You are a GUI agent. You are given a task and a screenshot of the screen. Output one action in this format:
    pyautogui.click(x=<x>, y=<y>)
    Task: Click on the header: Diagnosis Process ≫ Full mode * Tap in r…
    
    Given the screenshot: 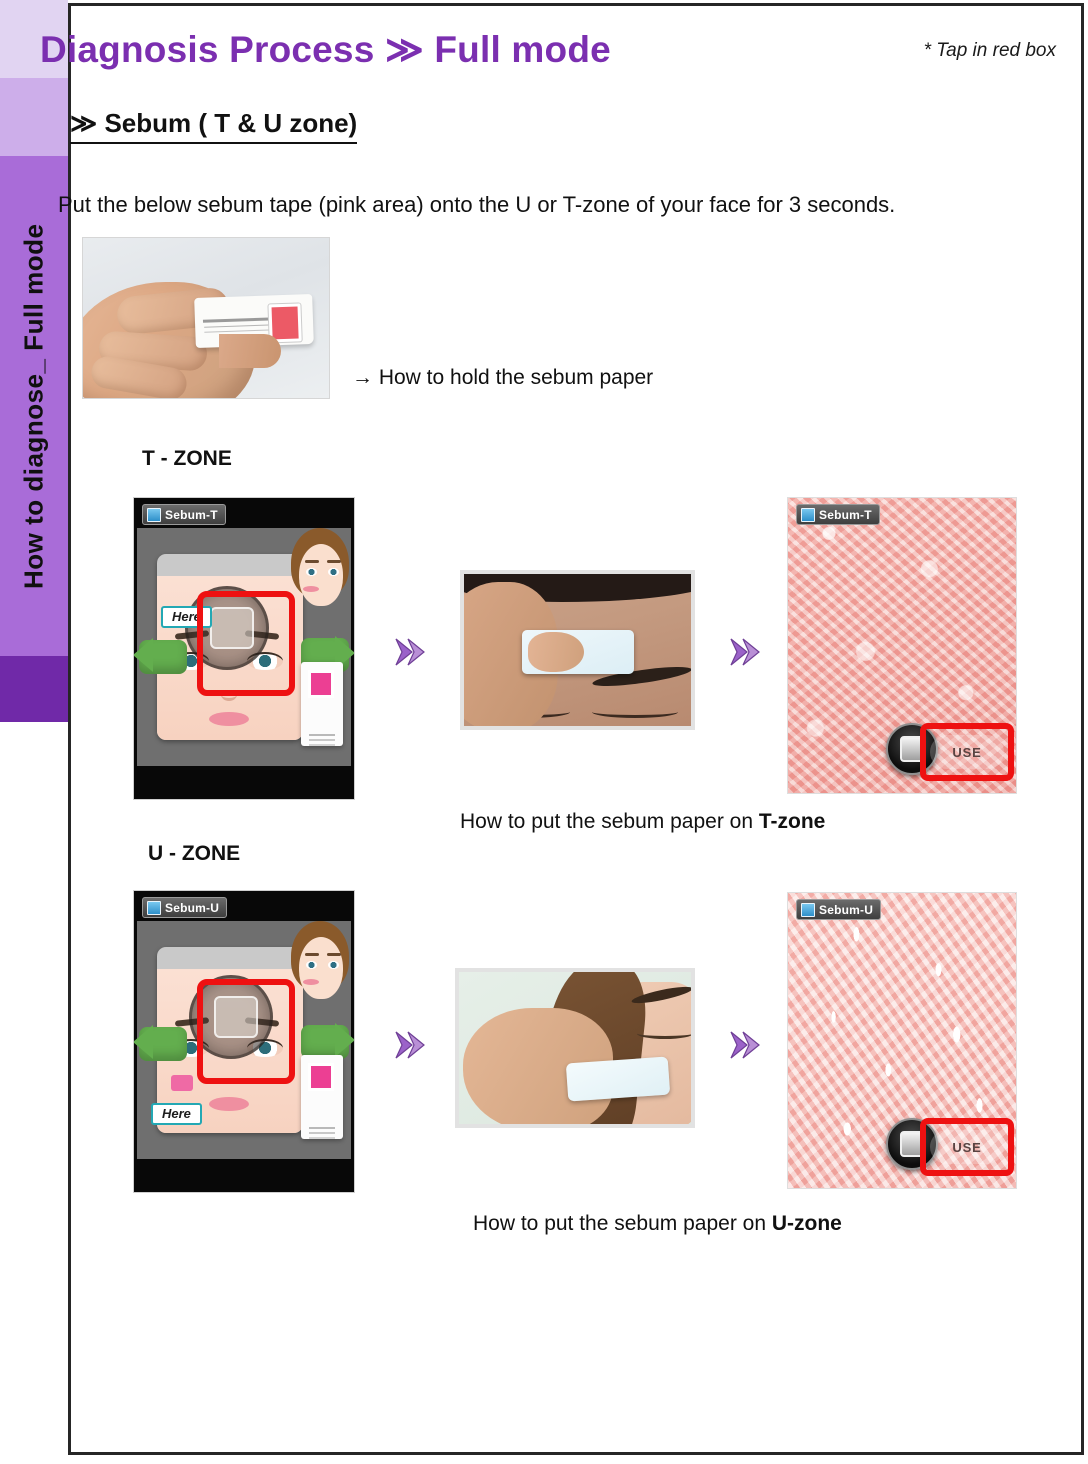 What is the action you would take?
    pyautogui.click(x=554, y=56)
    